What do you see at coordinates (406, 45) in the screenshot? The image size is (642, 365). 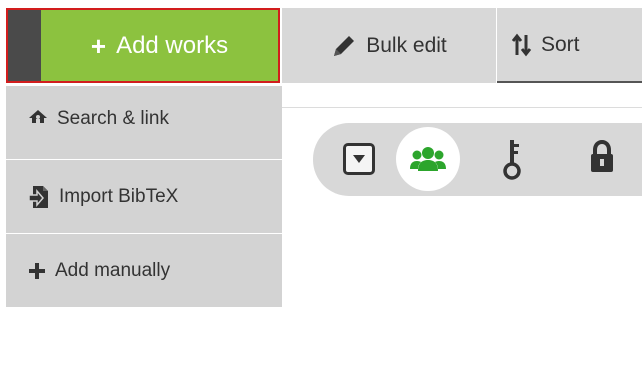 I see `bulk-edit-label: Bulk edit` at bounding box center [406, 45].